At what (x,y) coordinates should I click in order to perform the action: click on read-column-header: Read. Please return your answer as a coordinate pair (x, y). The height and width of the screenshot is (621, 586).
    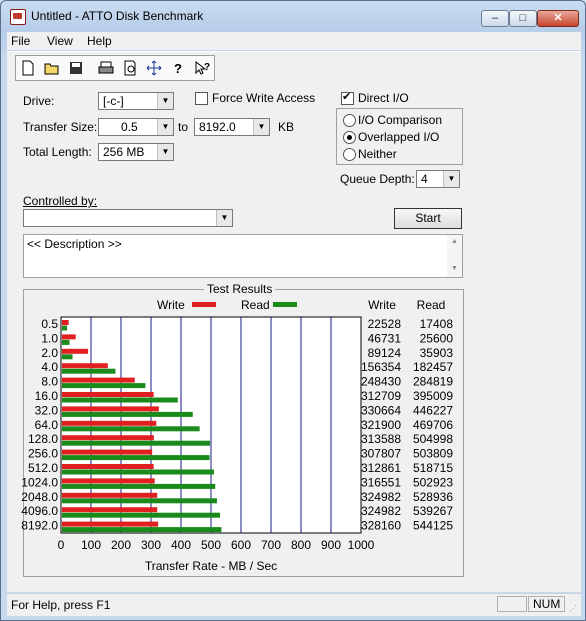
    Looking at the image, I should click on (431, 305).